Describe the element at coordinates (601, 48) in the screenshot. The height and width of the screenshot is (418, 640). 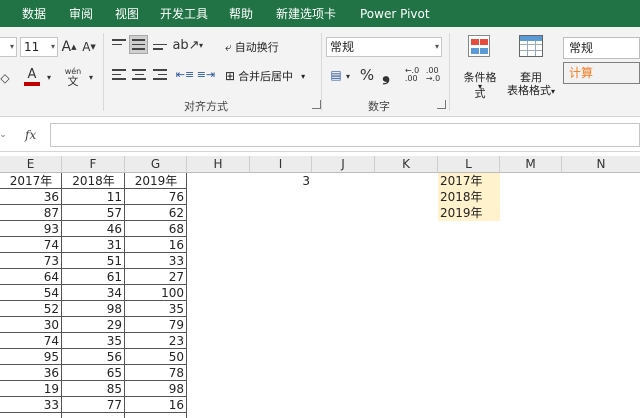
I see `cell-style-normal: 常规` at that location.